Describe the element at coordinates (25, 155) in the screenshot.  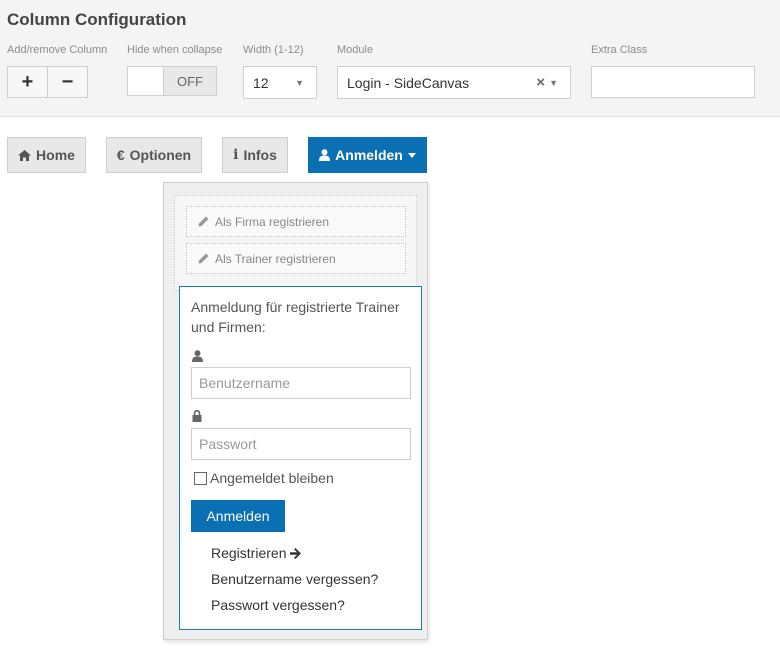
I see `home-icon` at that location.